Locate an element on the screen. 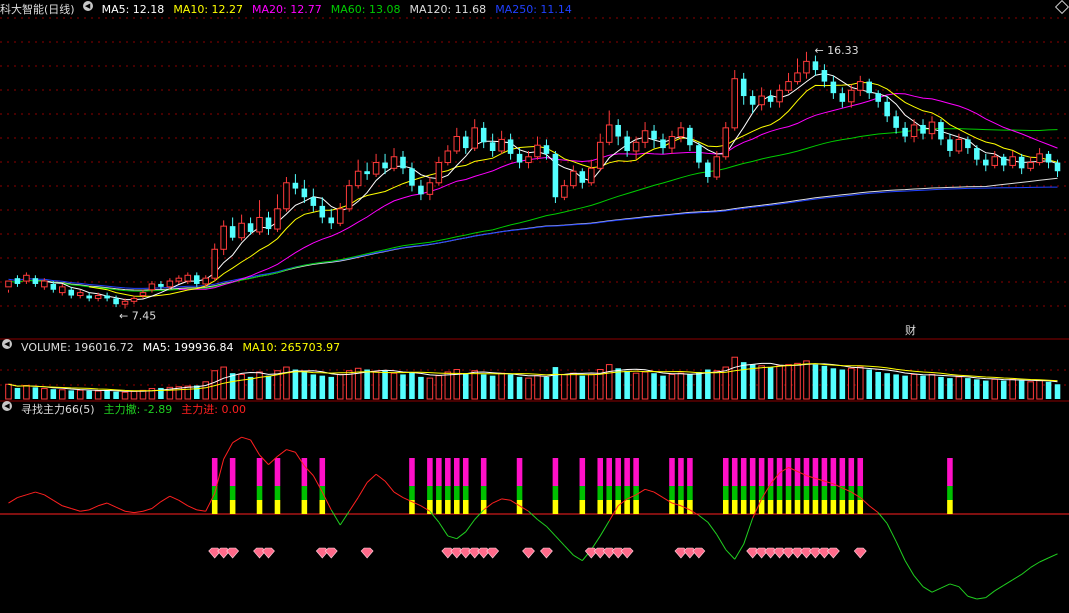 The image size is (1069, 613). volume-legend-item-2: MA10: 265703.97 is located at coordinates (291, 347).